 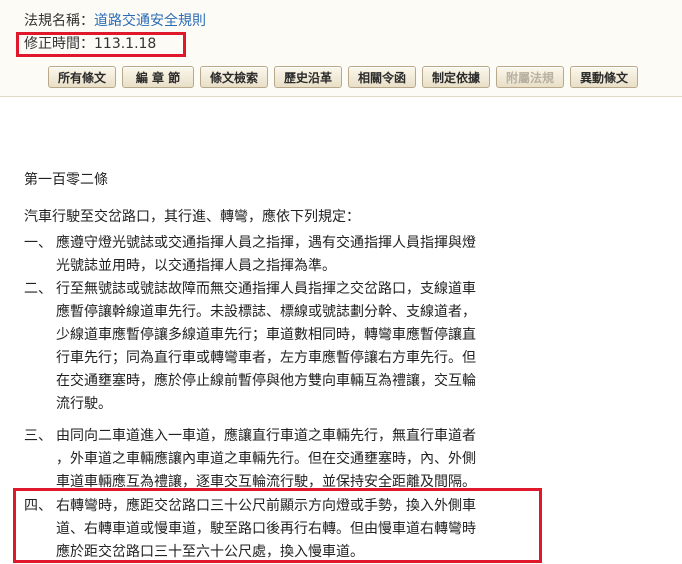 I want to click on law-toolbar: 所有條文 編 章 節 條文檢索 歷史沿革 相關令函 制定依據 附屬法規 異動條文, so click(x=343, y=77).